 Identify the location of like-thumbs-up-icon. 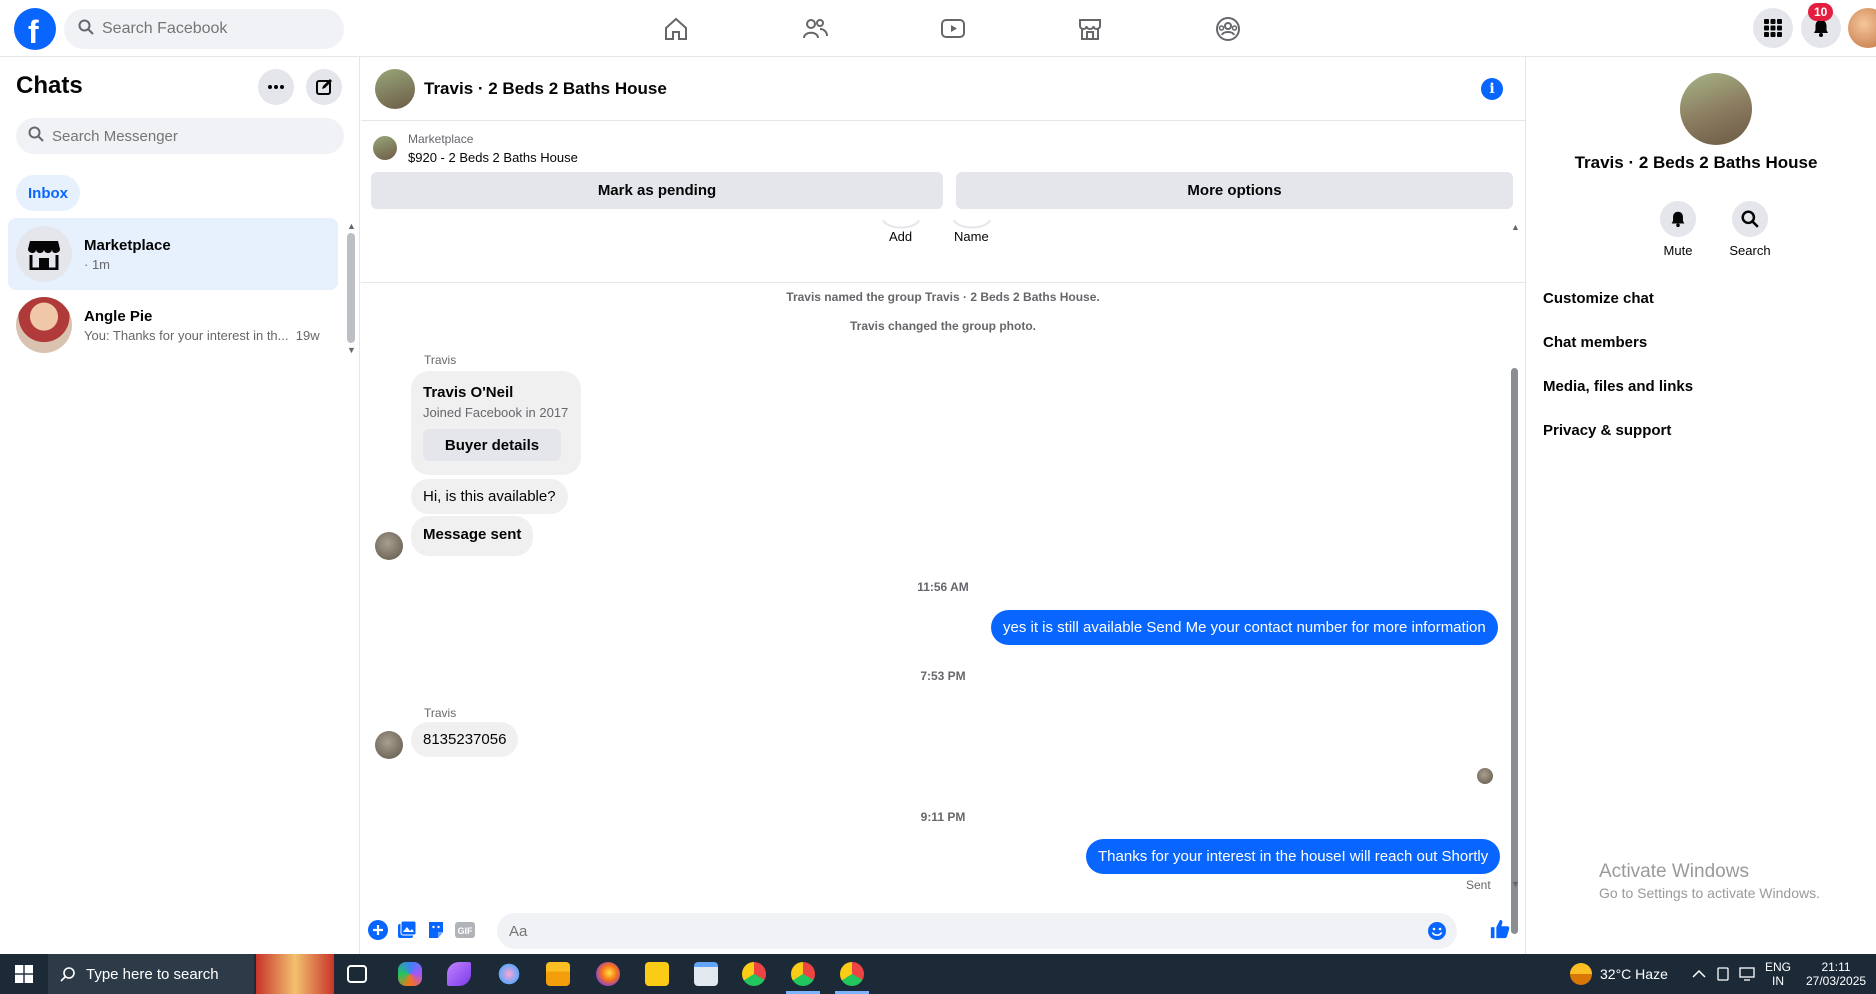
(1500, 929).